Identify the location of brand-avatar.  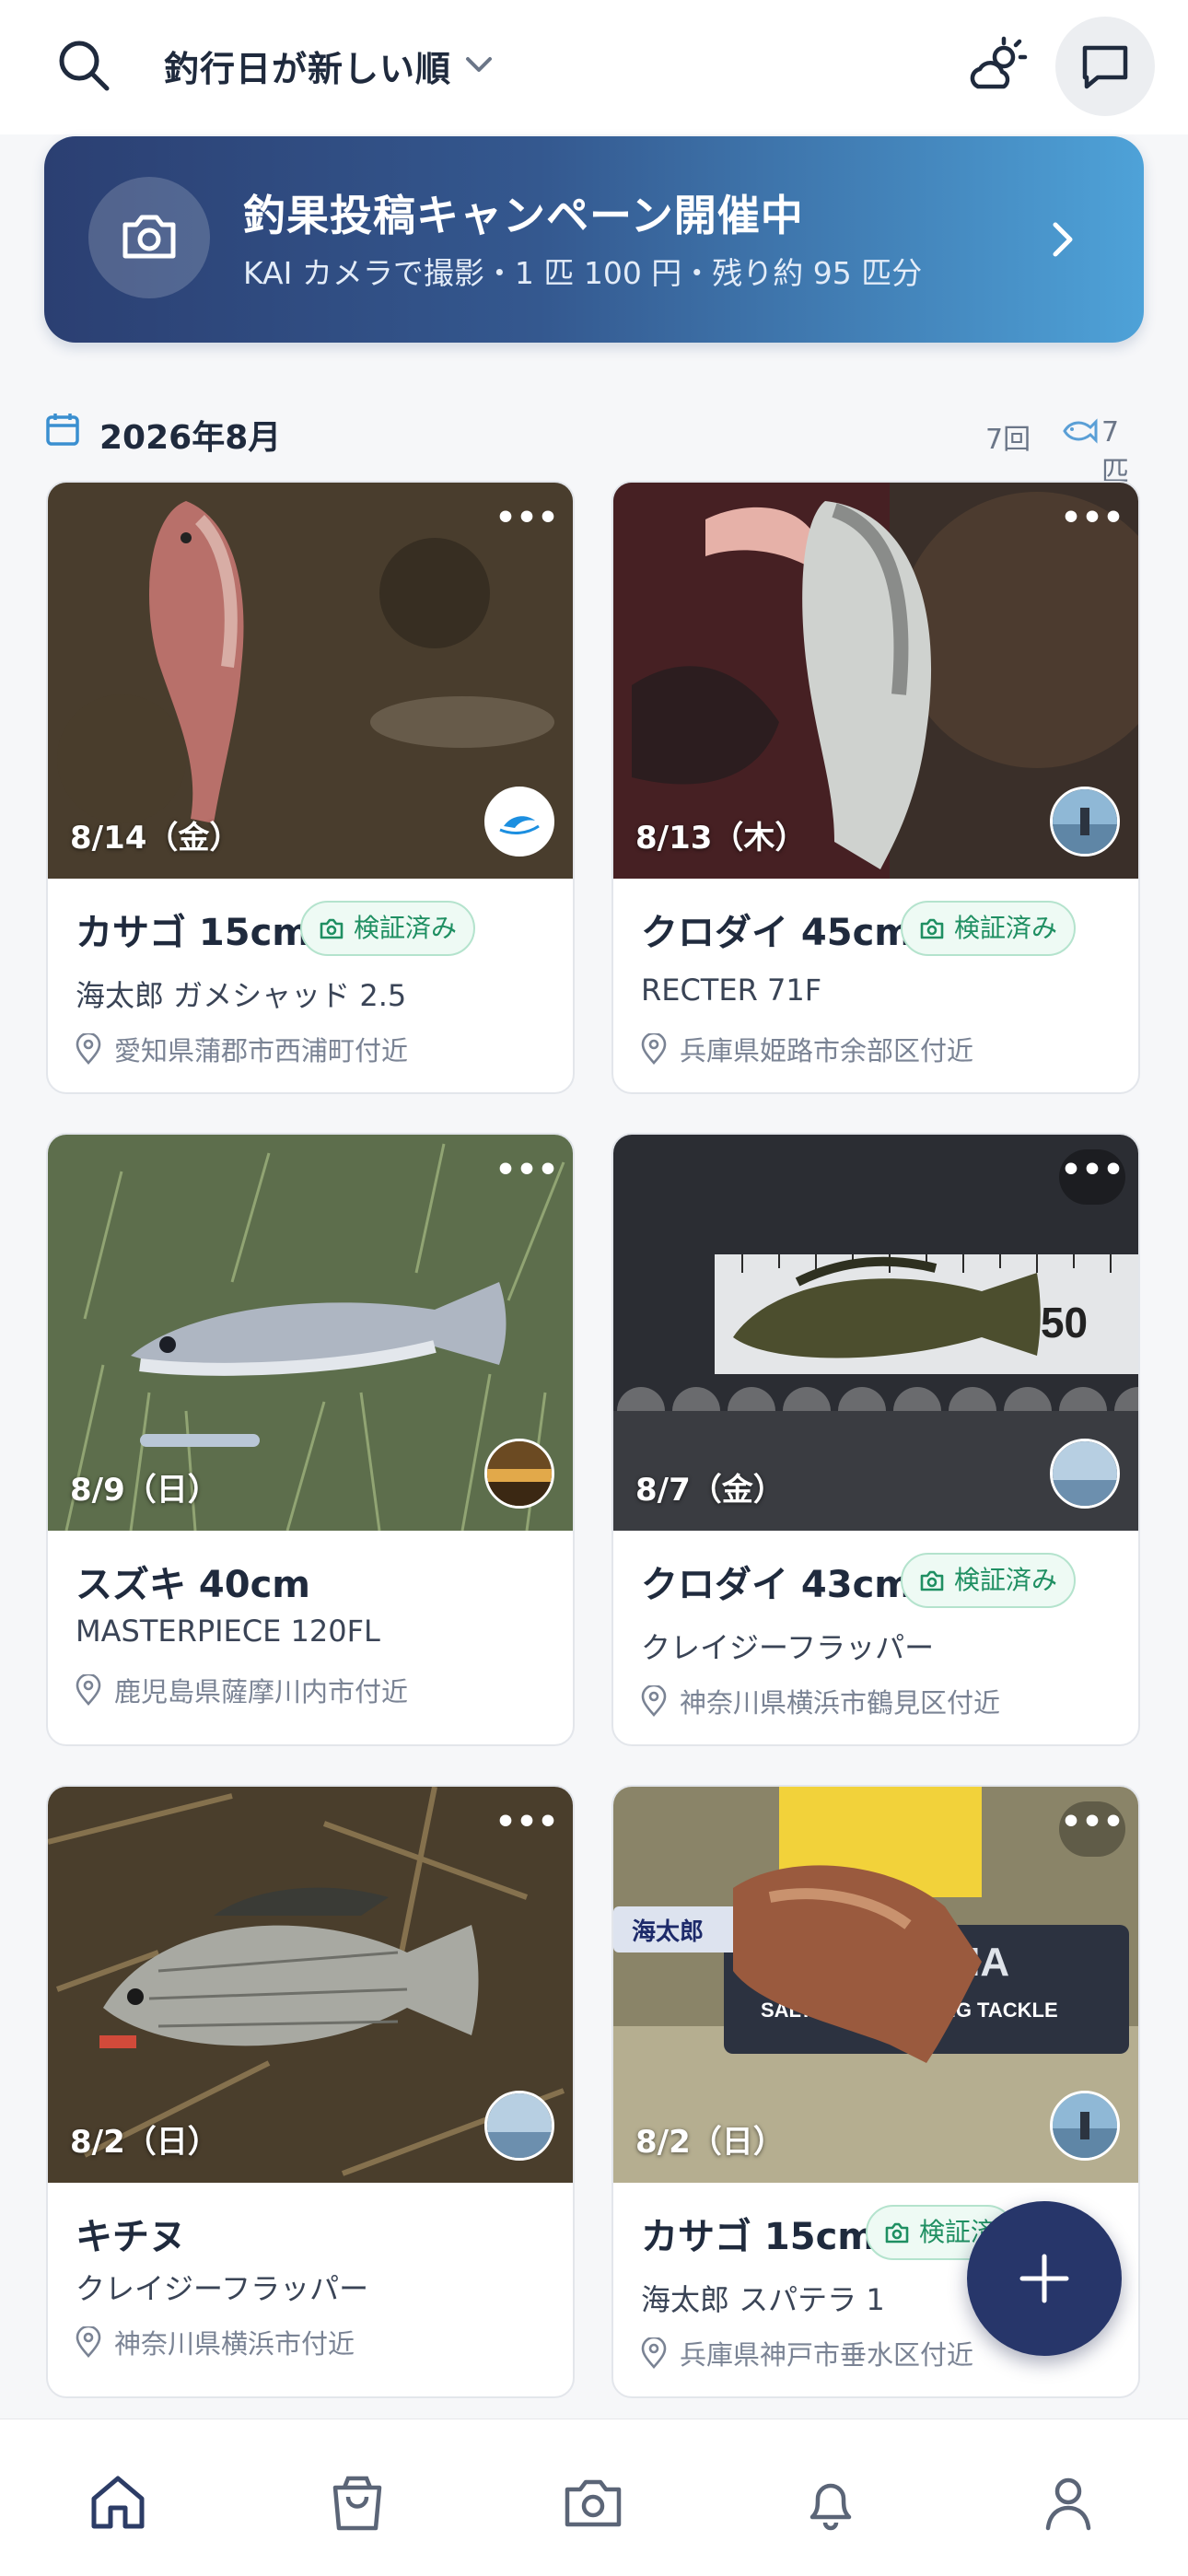
(519, 822).